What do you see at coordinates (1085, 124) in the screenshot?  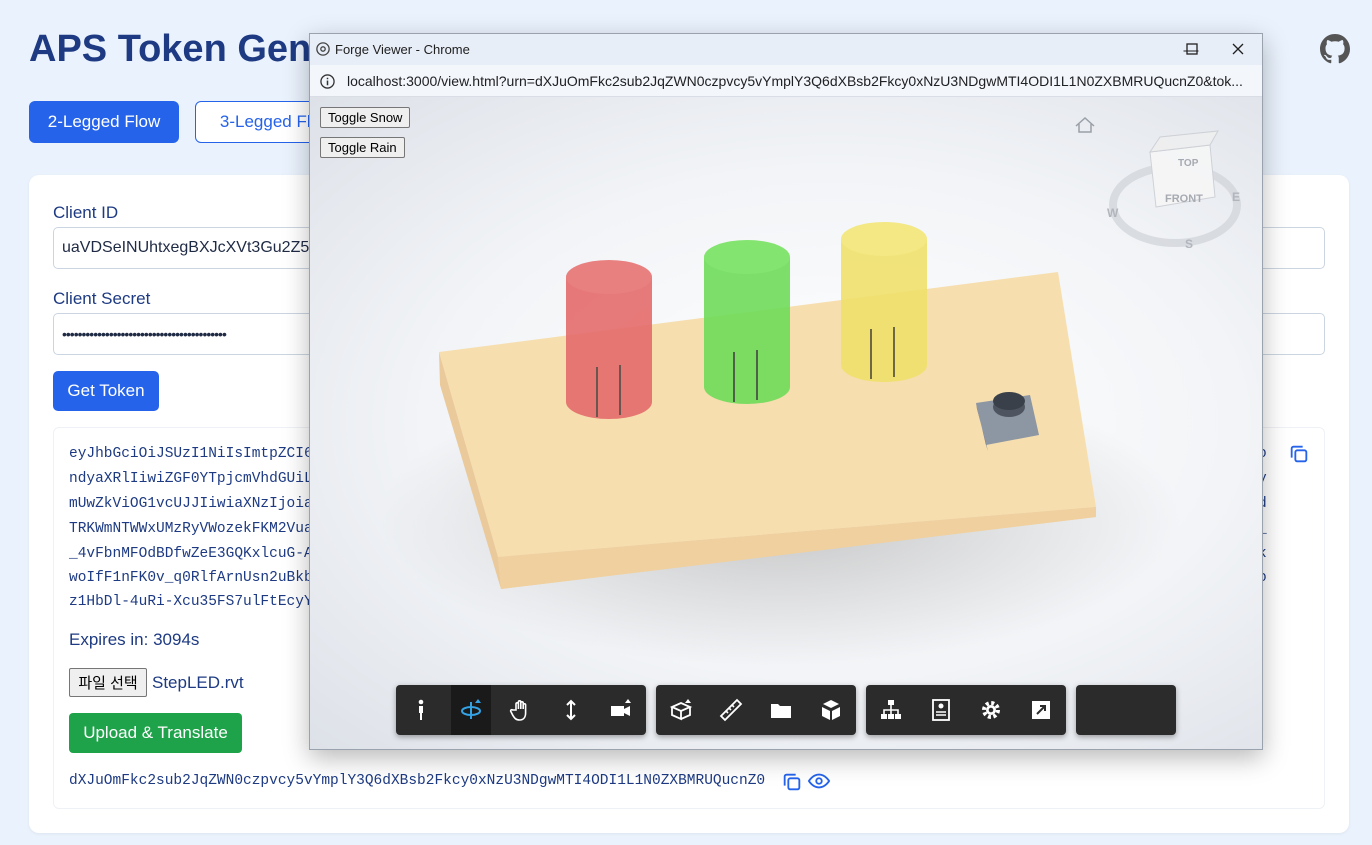 I see `home-icon` at bounding box center [1085, 124].